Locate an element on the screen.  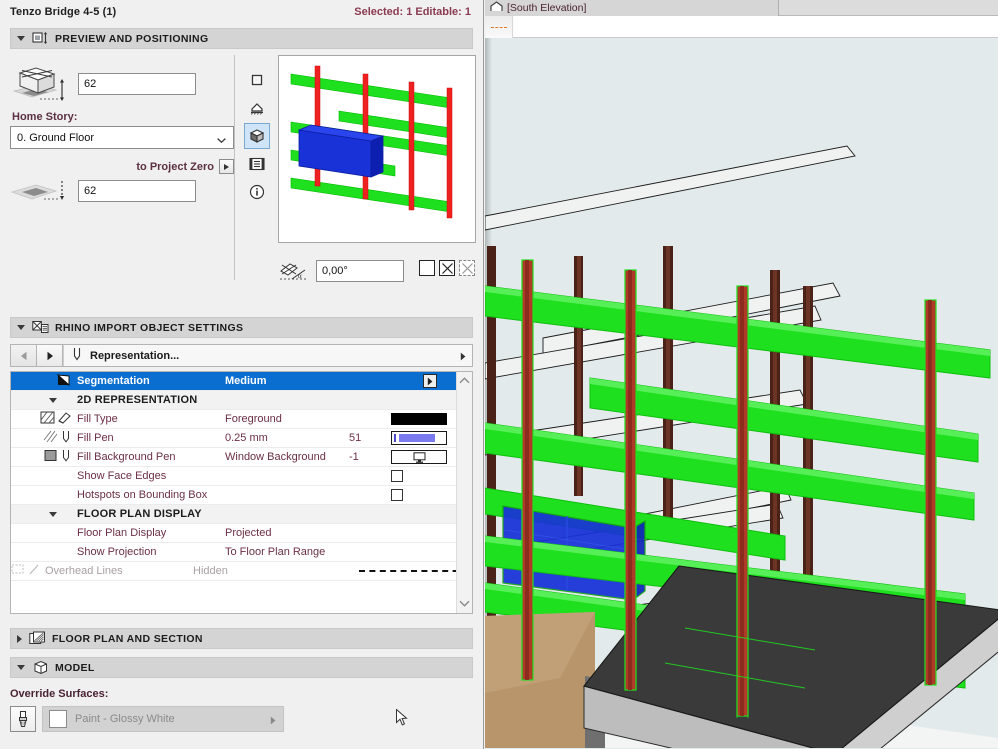
list-view-icon is located at coordinates (257, 164).